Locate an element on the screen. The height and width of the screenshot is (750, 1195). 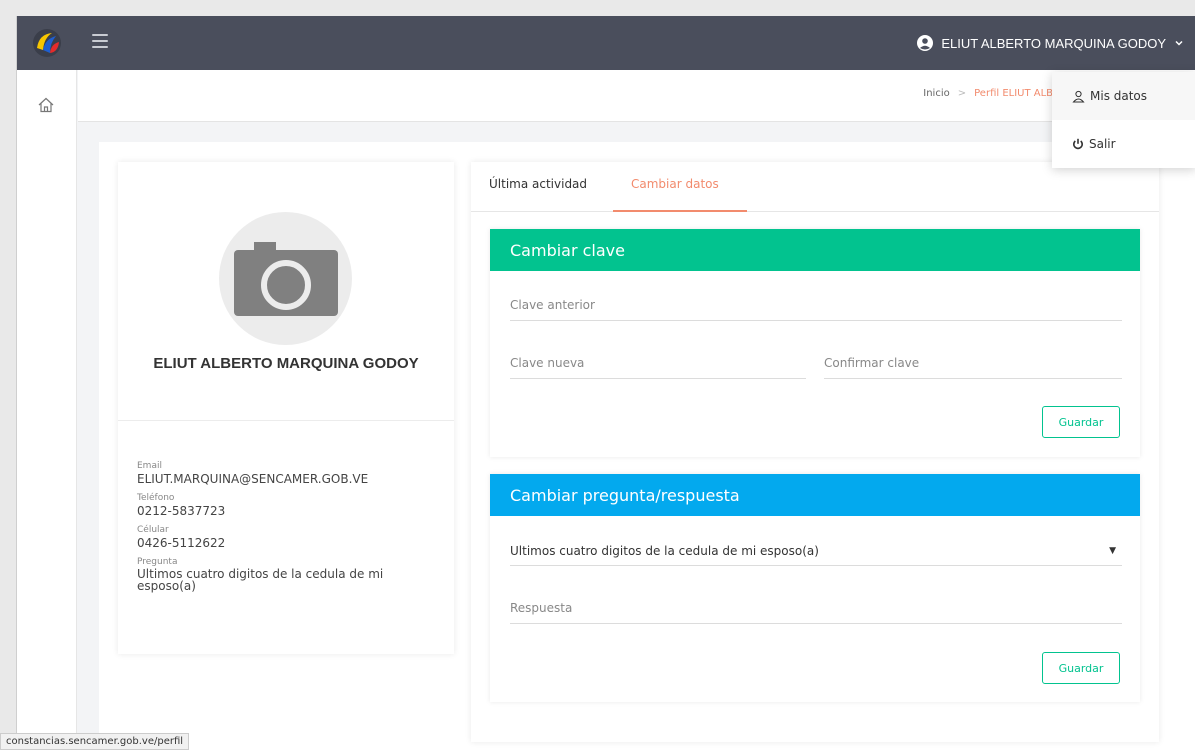
breadcrumb-home: Inicio is located at coordinates (936, 93).